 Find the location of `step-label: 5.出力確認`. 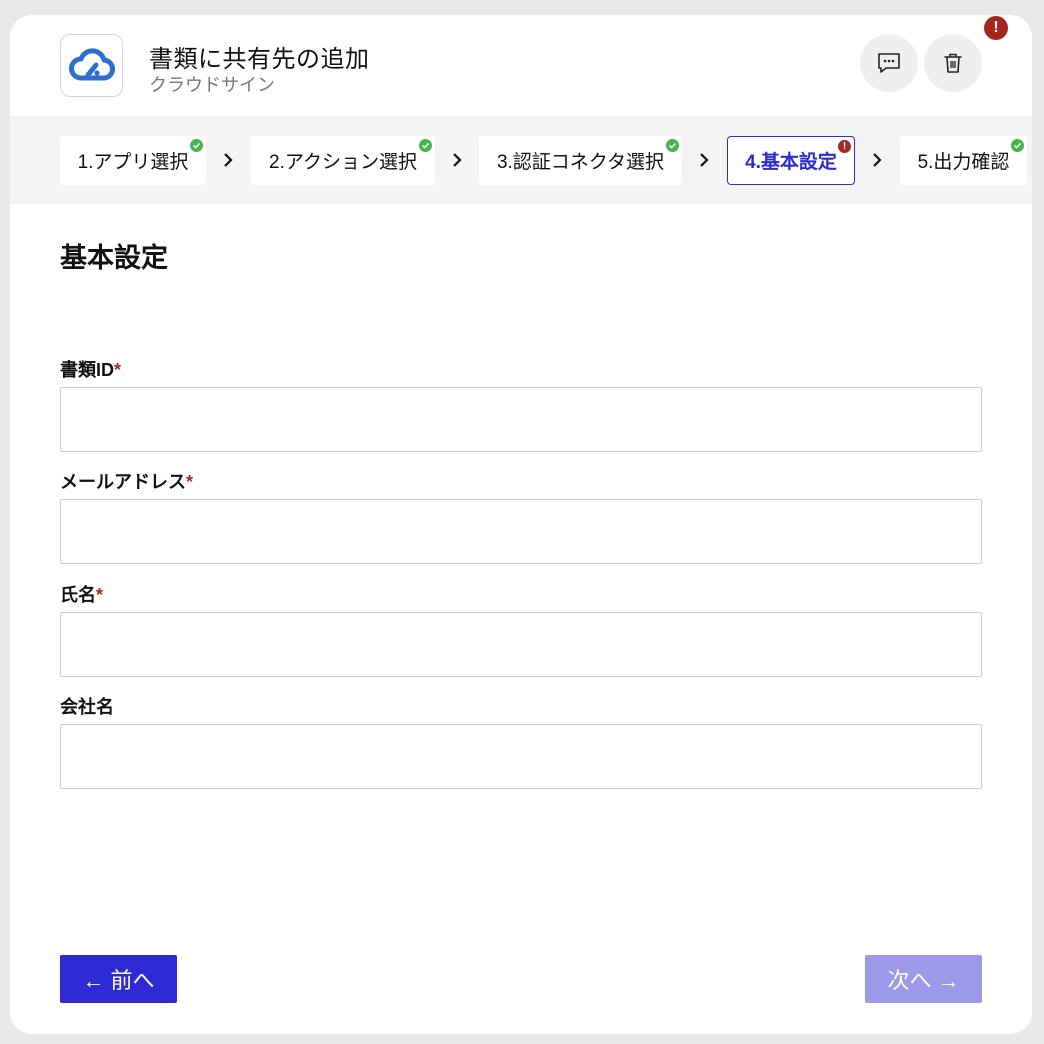

step-label: 5.出力確認 is located at coordinates (963, 162).